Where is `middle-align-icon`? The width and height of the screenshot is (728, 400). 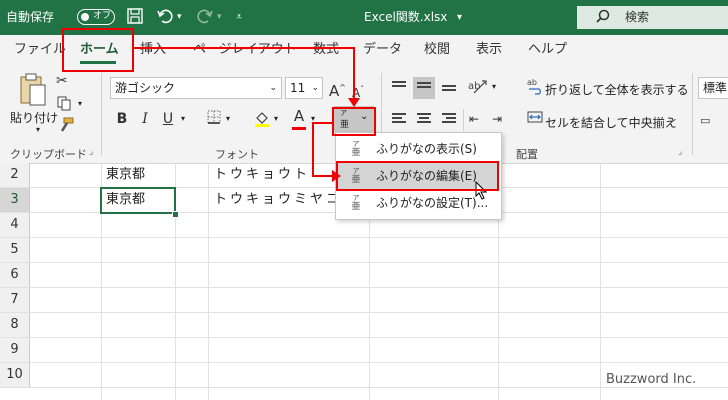 middle-align-icon is located at coordinates (424, 88).